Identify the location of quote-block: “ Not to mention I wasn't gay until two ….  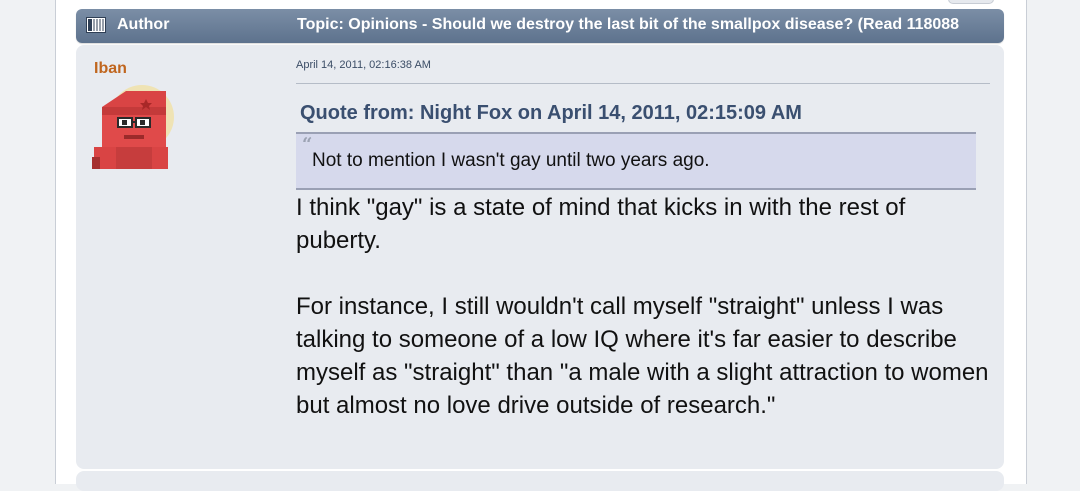
(636, 161).